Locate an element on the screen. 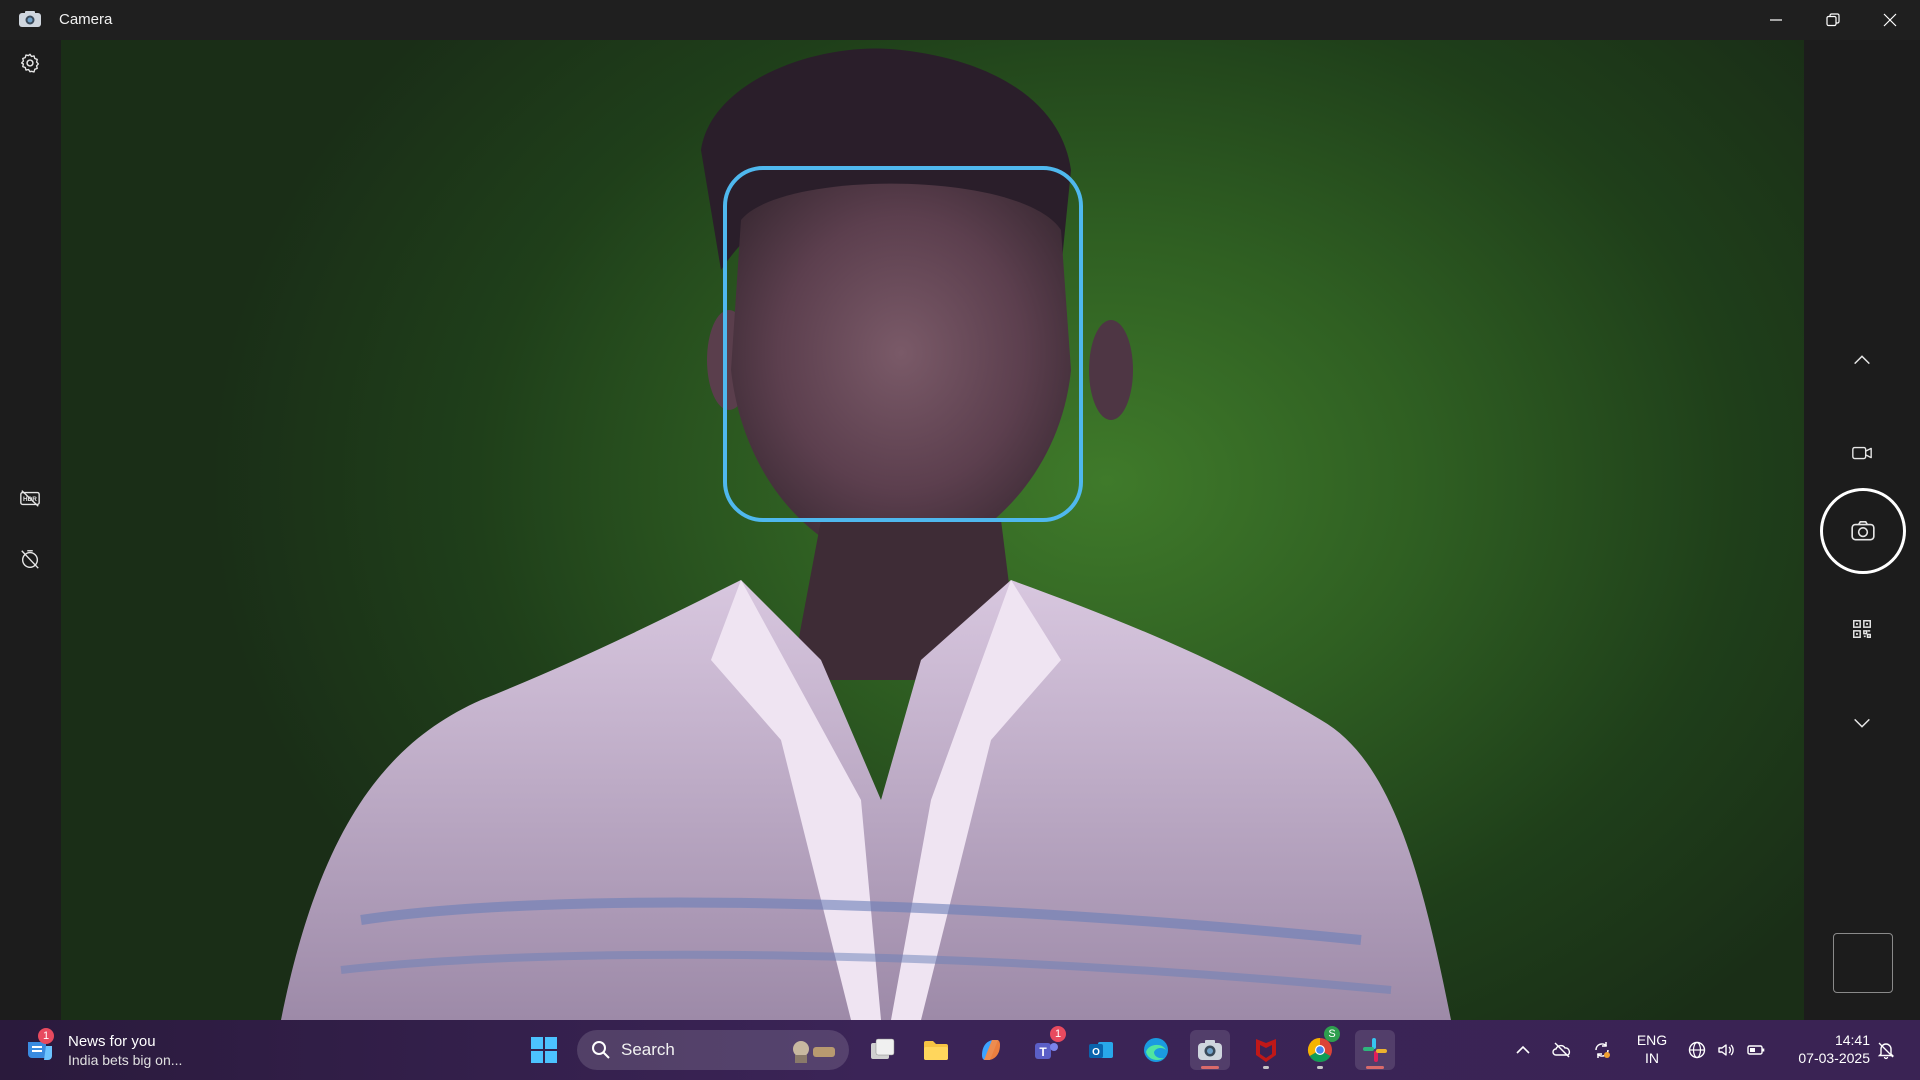 This screenshot has width=1920, height=1080. gear-icon is located at coordinates (30, 63).